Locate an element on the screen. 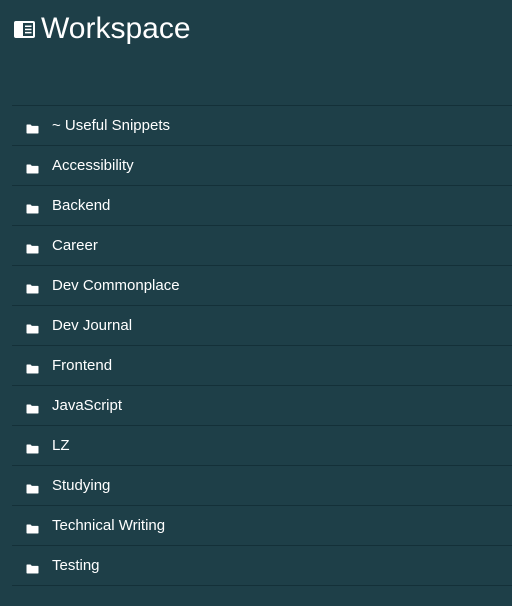 This screenshot has height=606, width=512. folder-label: LZ is located at coordinates (61, 445).